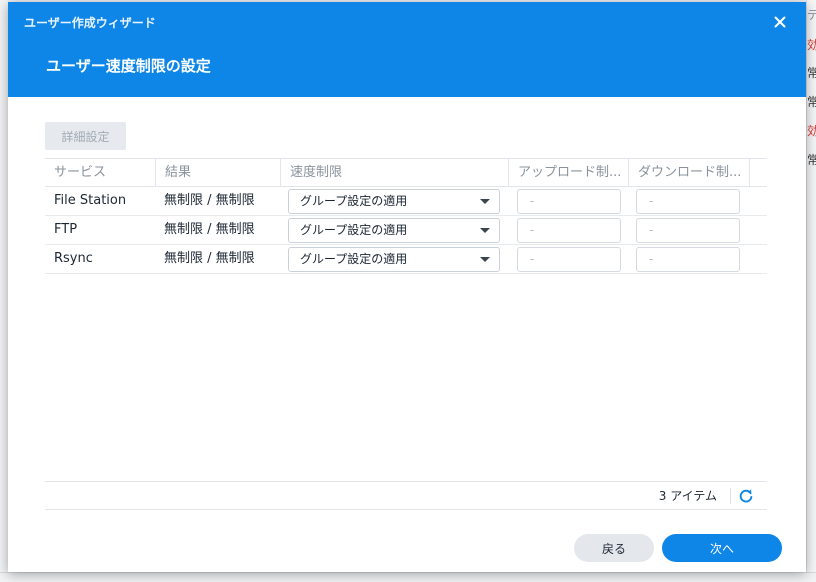 The height and width of the screenshot is (582, 816). I want to click on refresh-button, so click(746, 496).